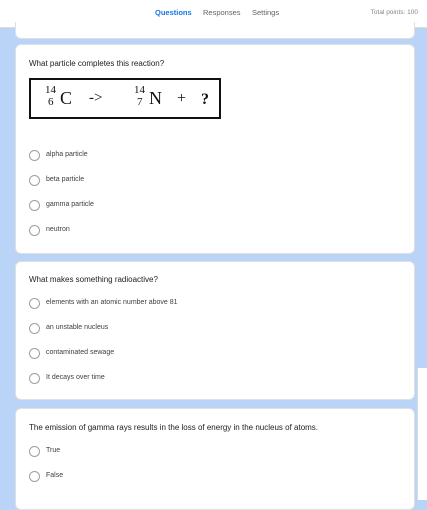 The width and height of the screenshot is (427, 510). I want to click on option-label: gamma particle, so click(70, 204).